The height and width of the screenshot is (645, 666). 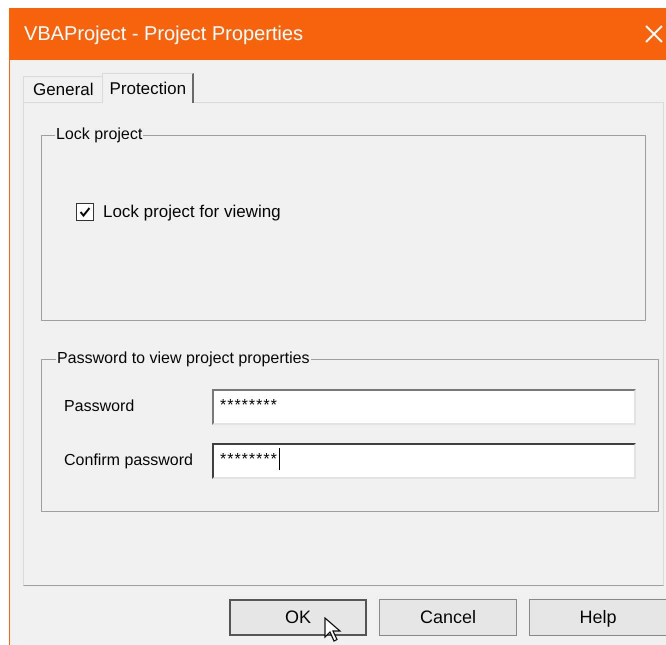 I want to click on group-title: Lock project, so click(x=99, y=135).